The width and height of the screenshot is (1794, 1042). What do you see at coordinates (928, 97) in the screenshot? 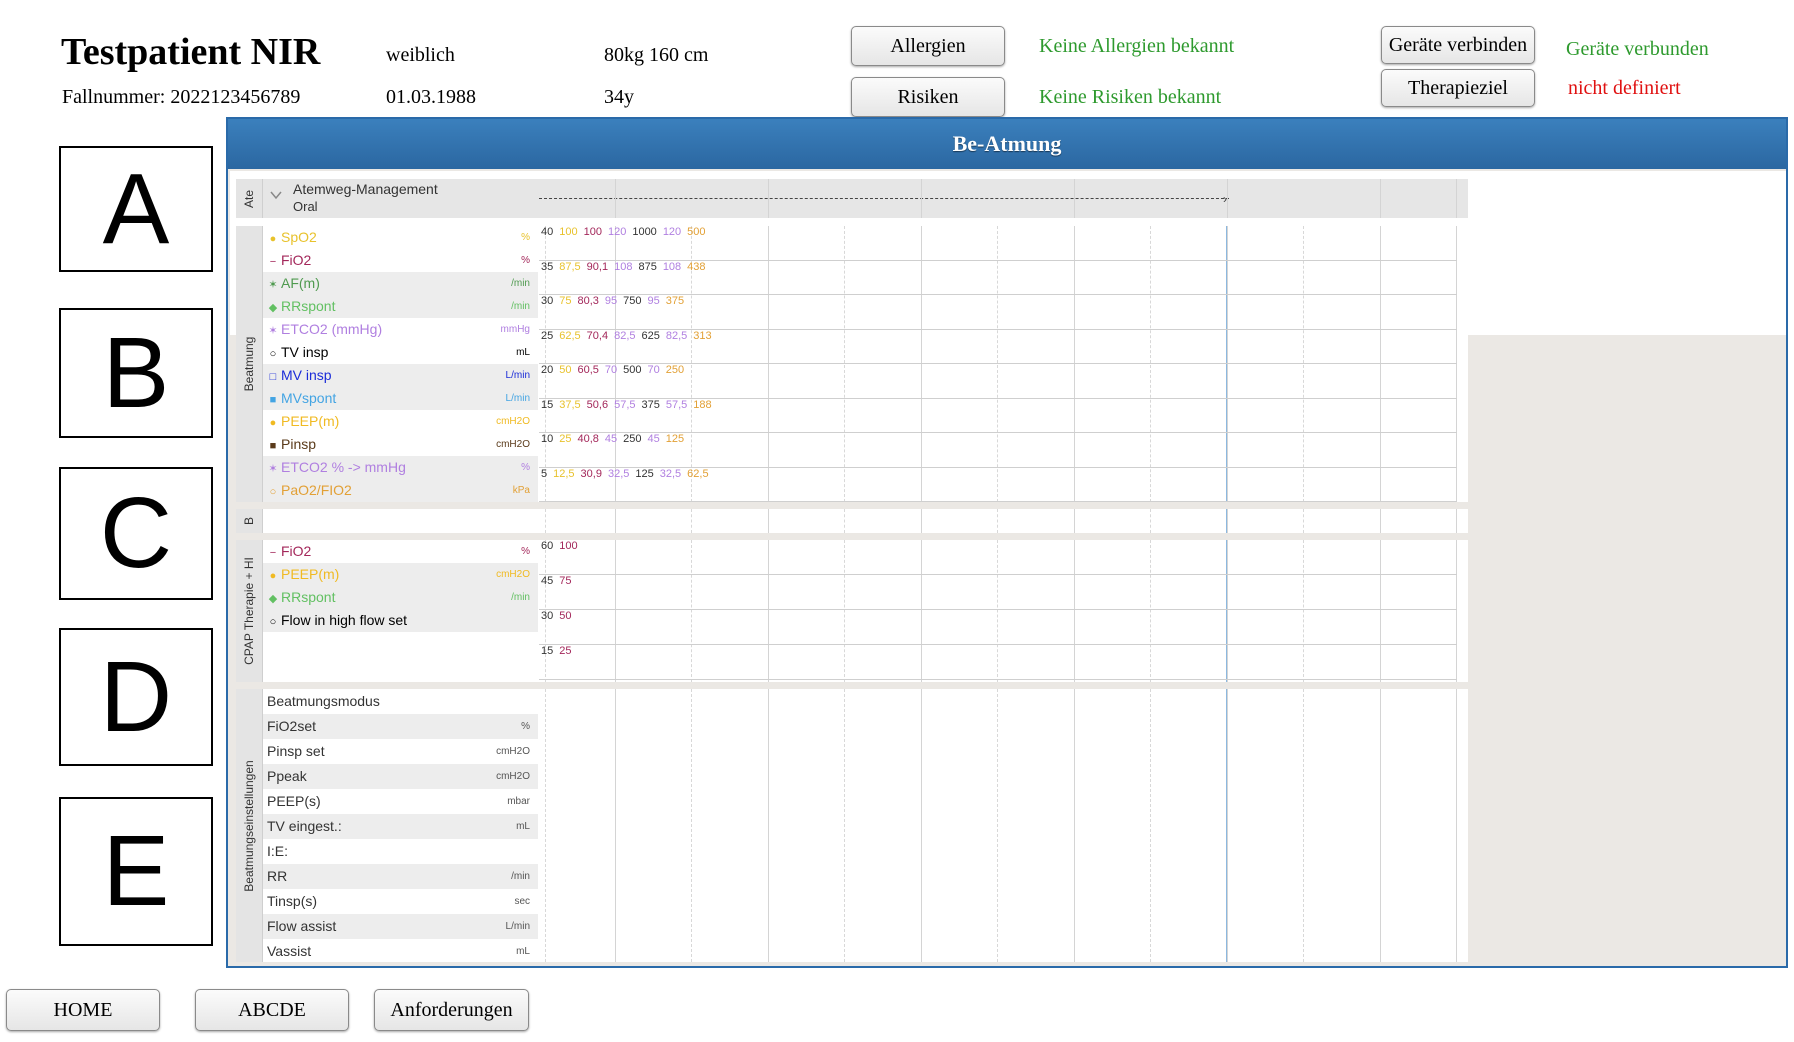
I see `risks-button: Risiken` at bounding box center [928, 97].